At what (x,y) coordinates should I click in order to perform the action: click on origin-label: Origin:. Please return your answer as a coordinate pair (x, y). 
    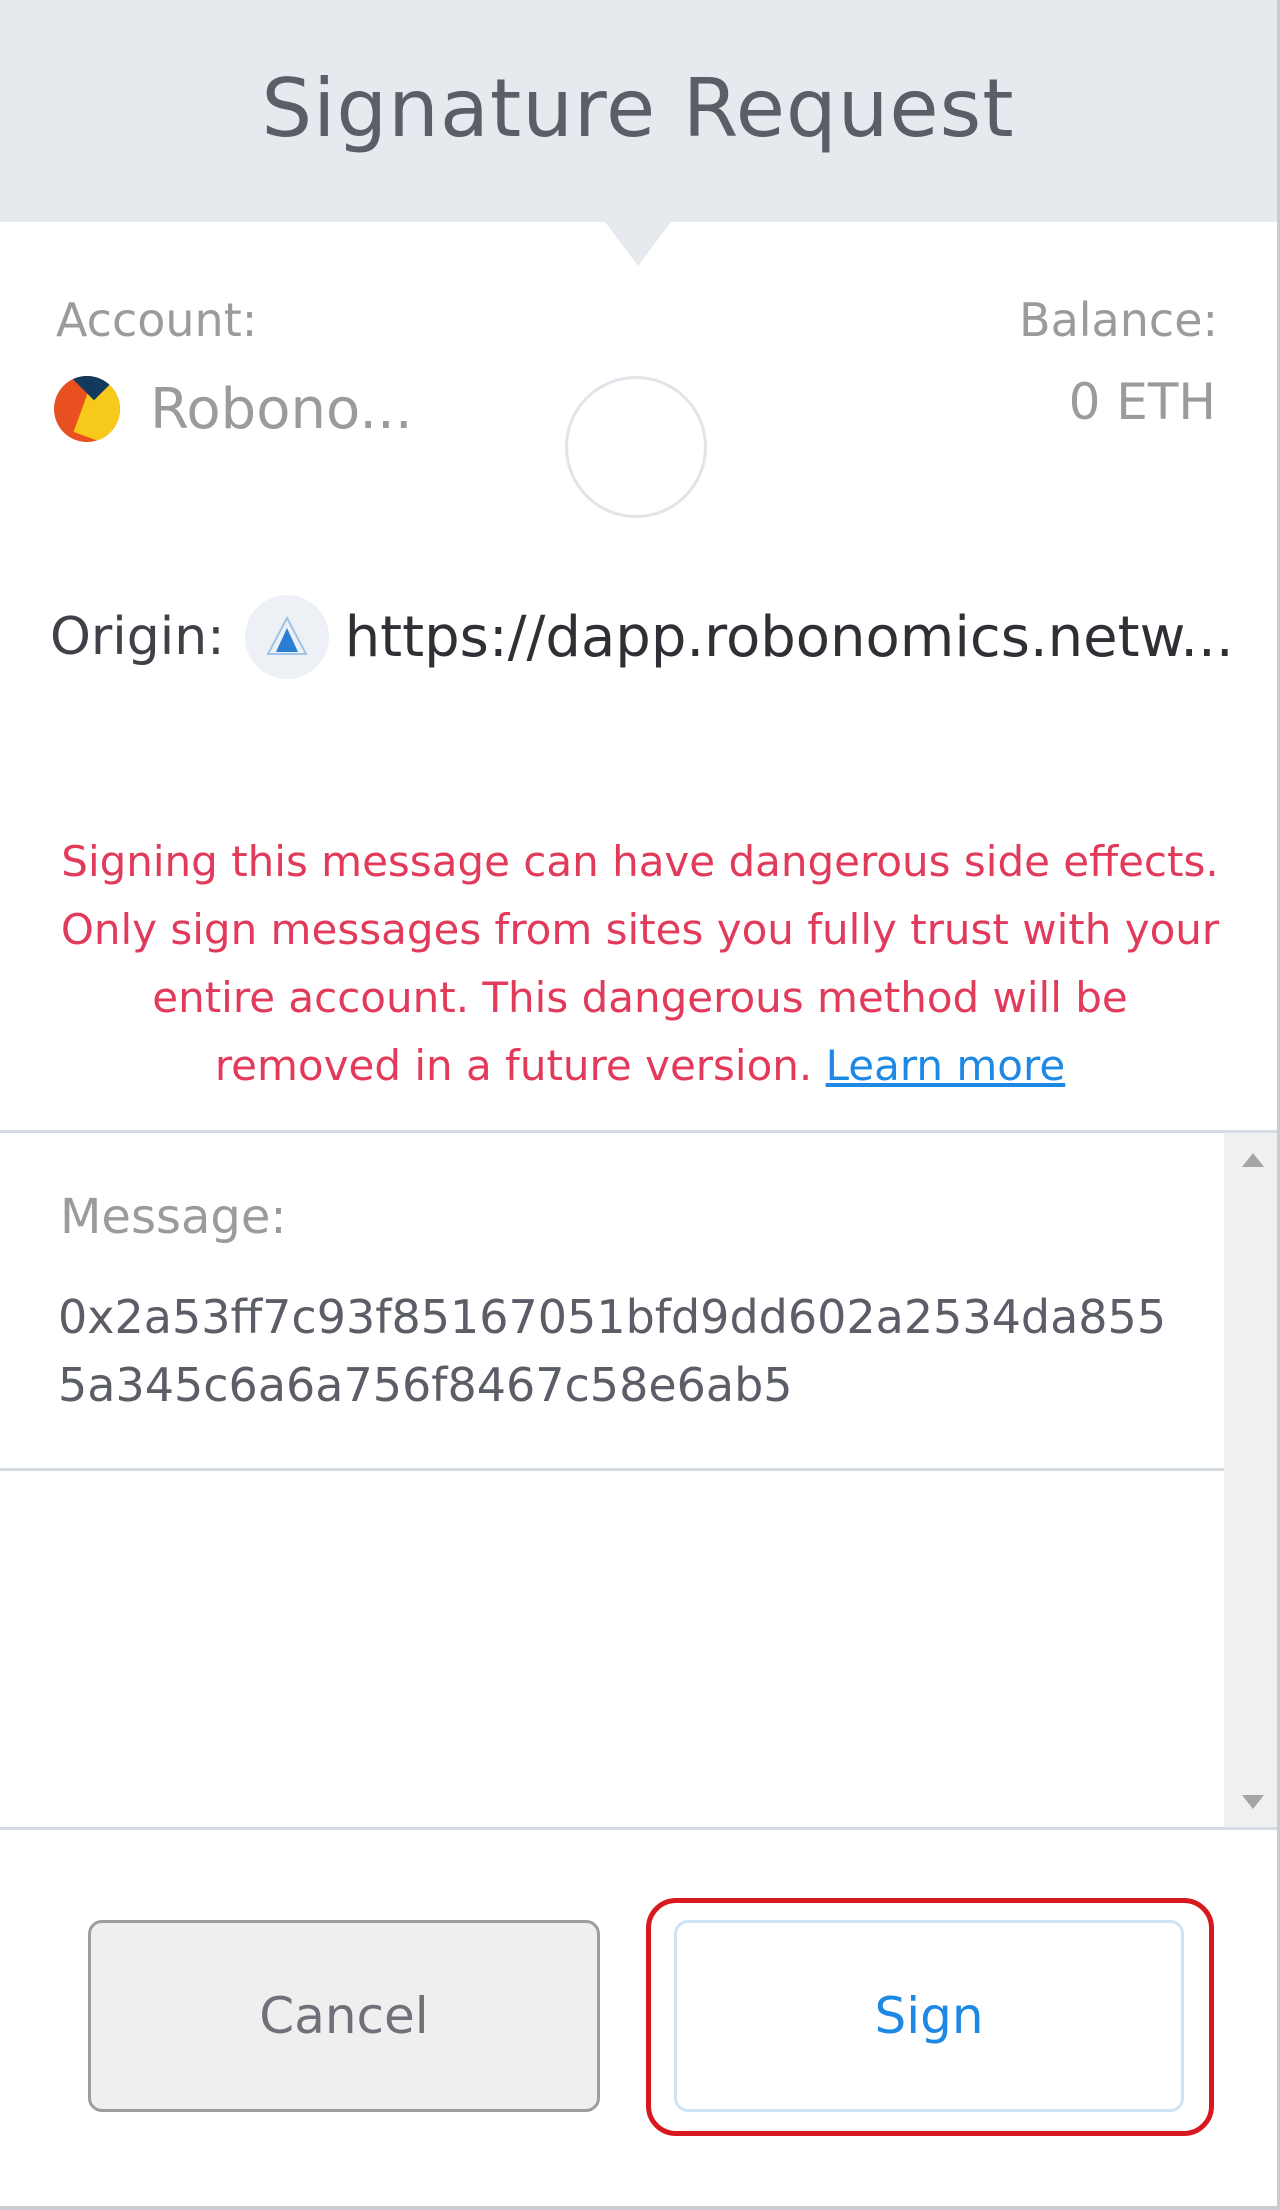
    Looking at the image, I should click on (137, 637).